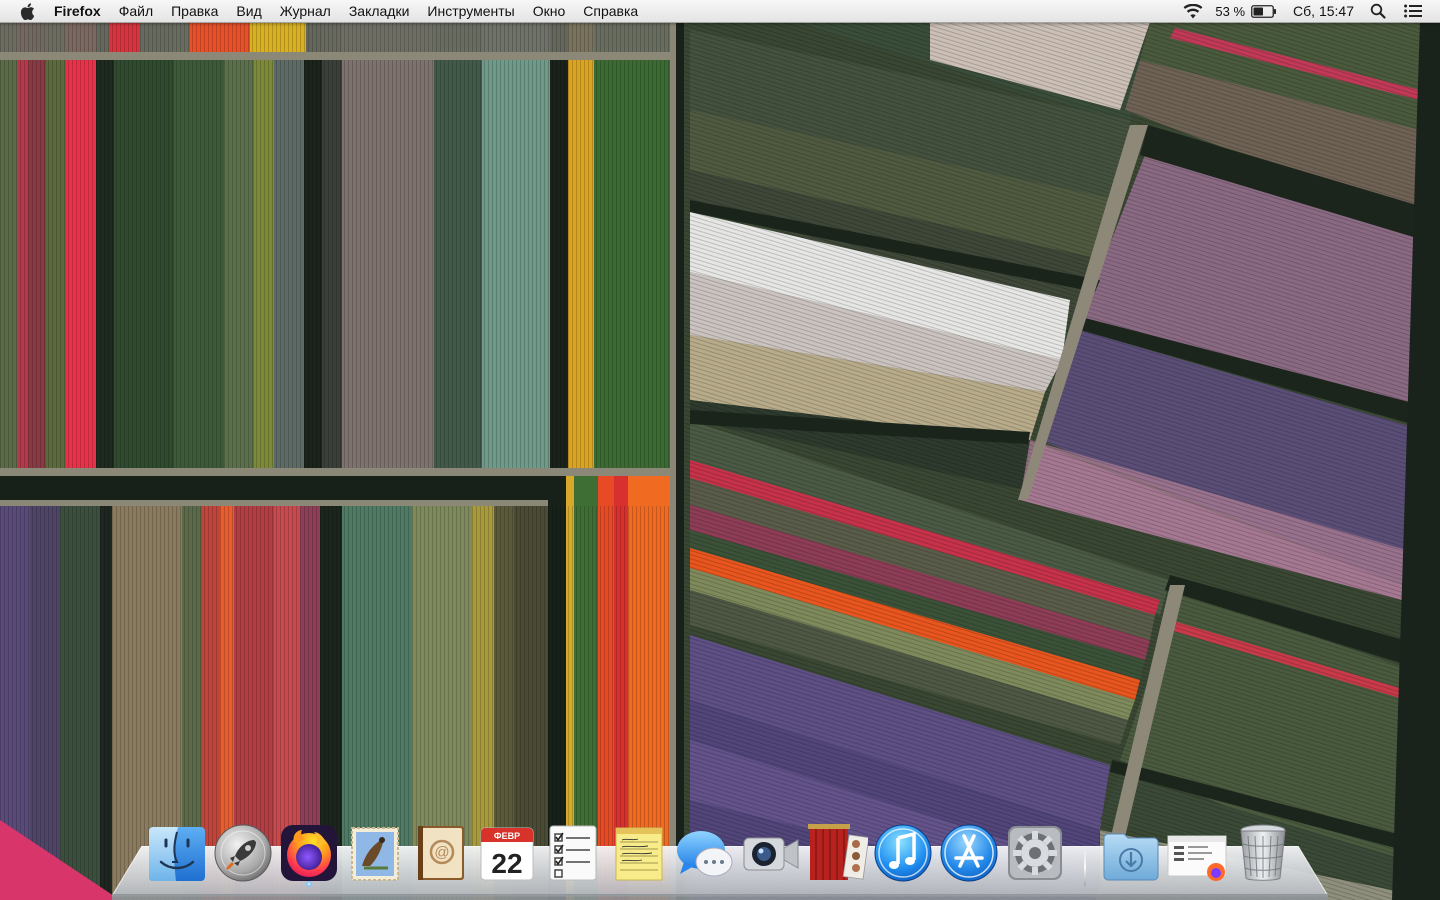 Image resolution: width=1440 pixels, height=900 pixels. I want to click on dock-launchpad, so click(243, 853).